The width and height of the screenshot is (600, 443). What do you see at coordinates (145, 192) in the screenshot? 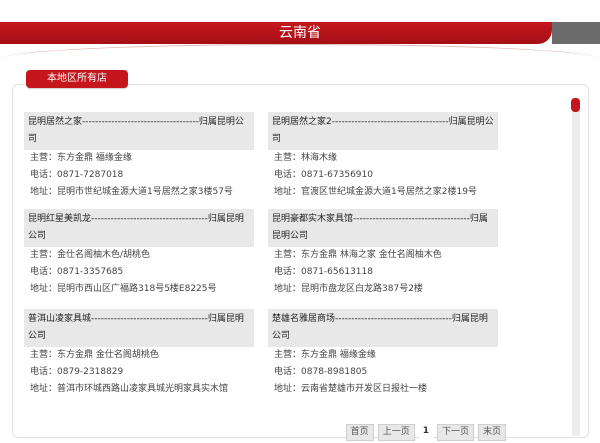
I see `address-value: 昆明市世纪城金源大道1号居然之家3楼57号` at bounding box center [145, 192].